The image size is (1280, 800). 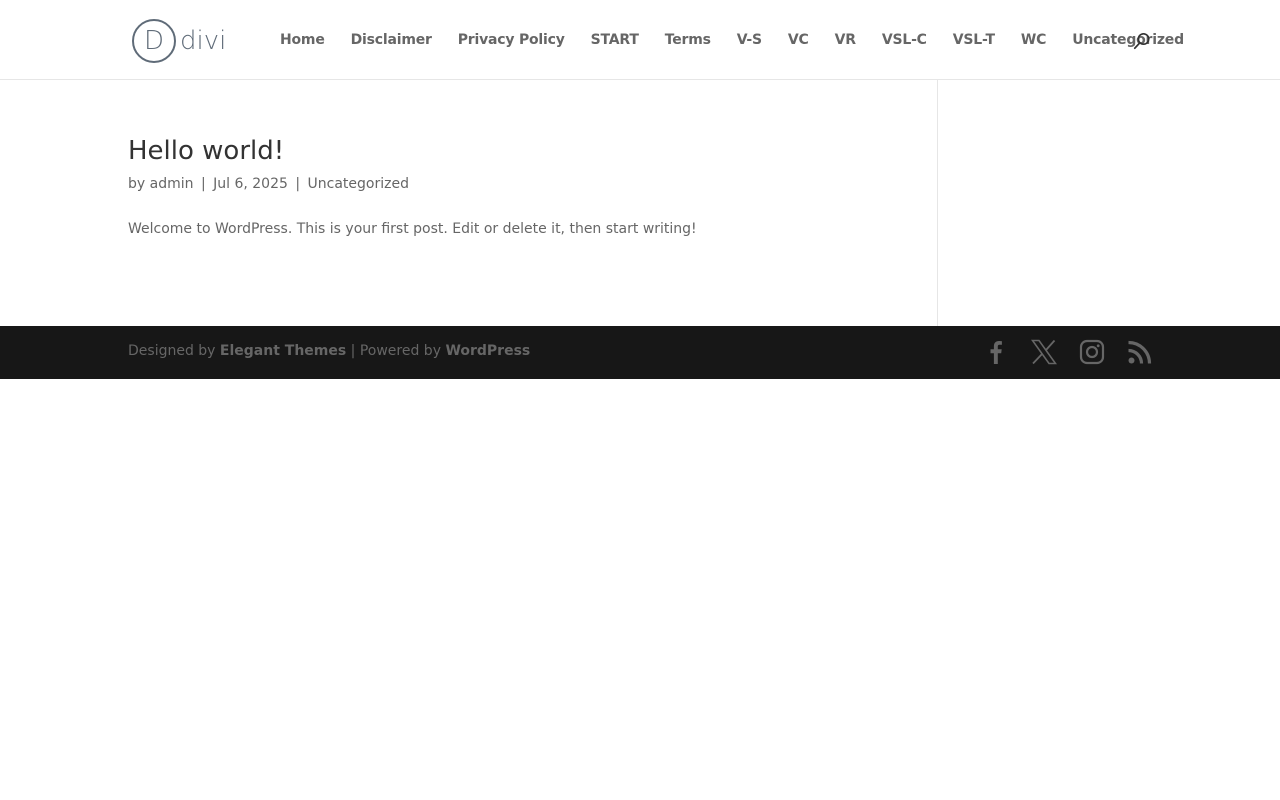 What do you see at coordinates (137, 184) in the screenshot?
I see `post-meta-by: by` at bounding box center [137, 184].